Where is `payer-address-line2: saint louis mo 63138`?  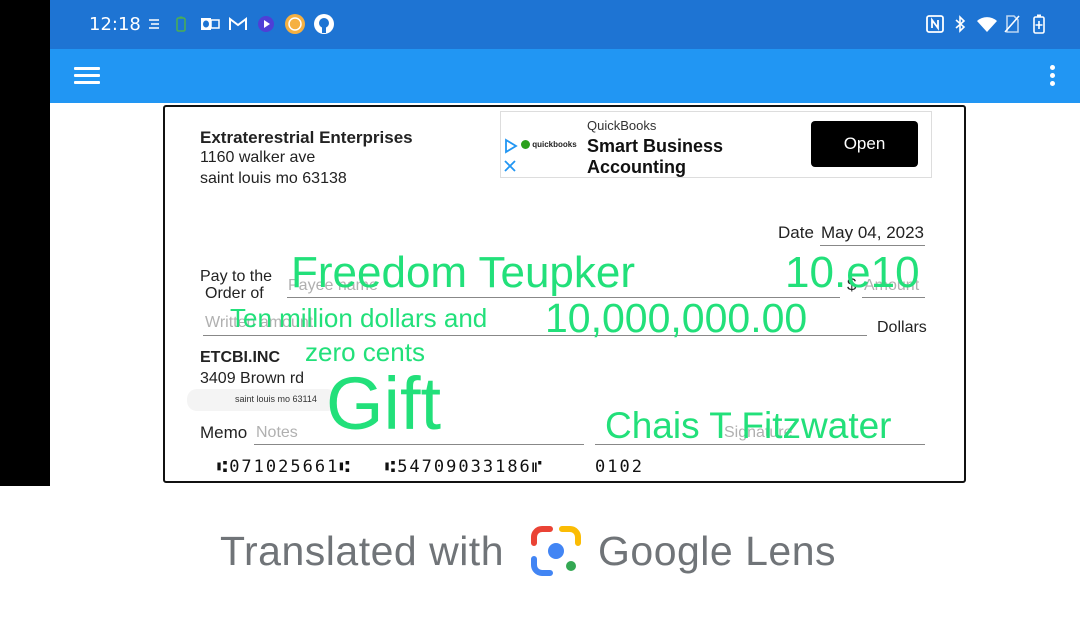
payer-address-line2: saint louis mo 63138 is located at coordinates (273, 178).